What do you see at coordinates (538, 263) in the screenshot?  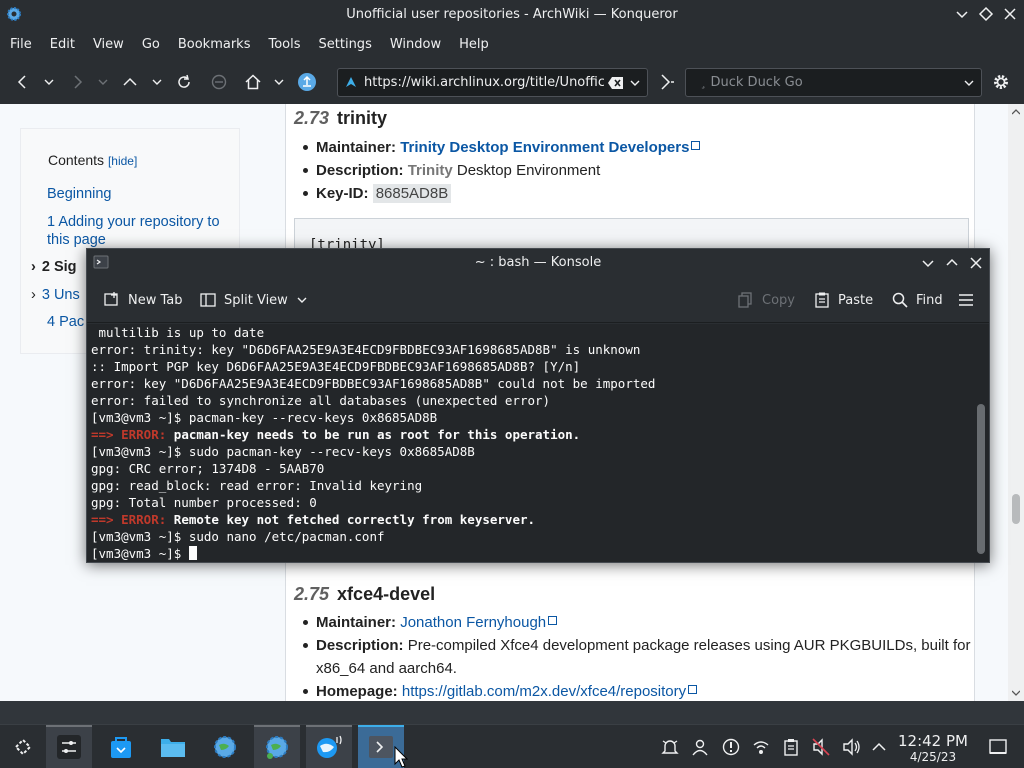 I see `konsole-titlebar: ~ : bash — Konsole` at bounding box center [538, 263].